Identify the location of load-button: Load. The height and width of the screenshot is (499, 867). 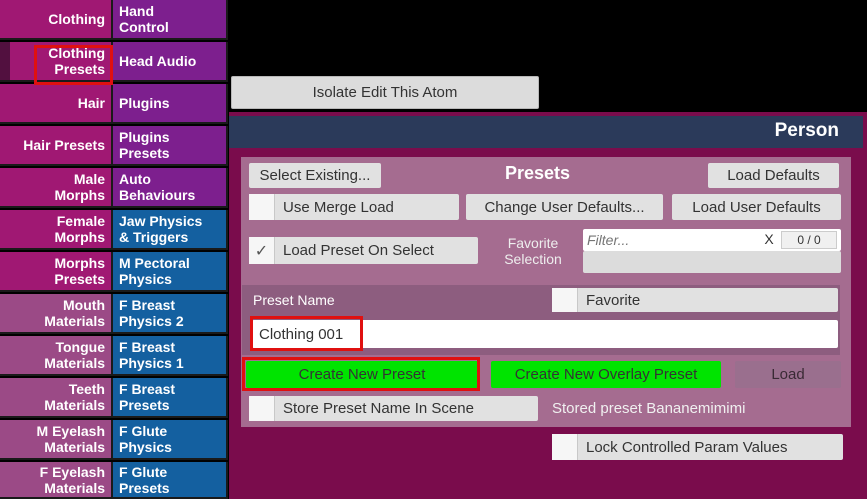
(788, 374).